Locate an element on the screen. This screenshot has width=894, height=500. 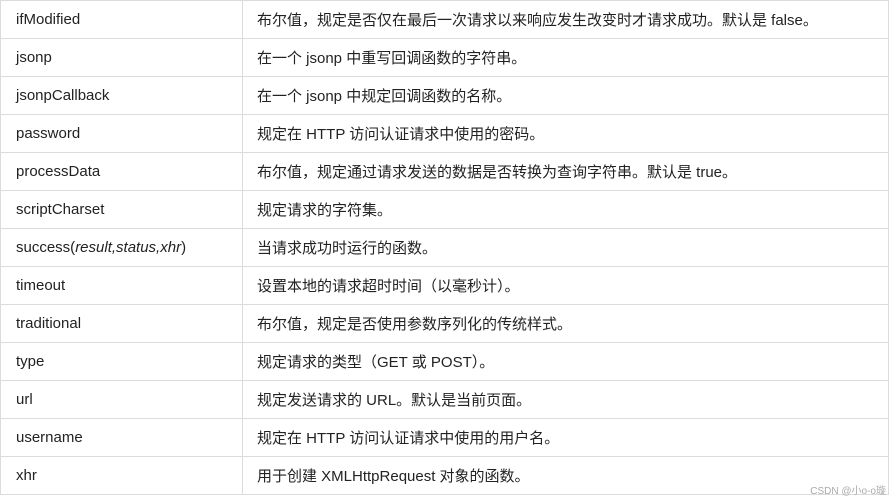
option-name: xhr is located at coordinates (121, 475).